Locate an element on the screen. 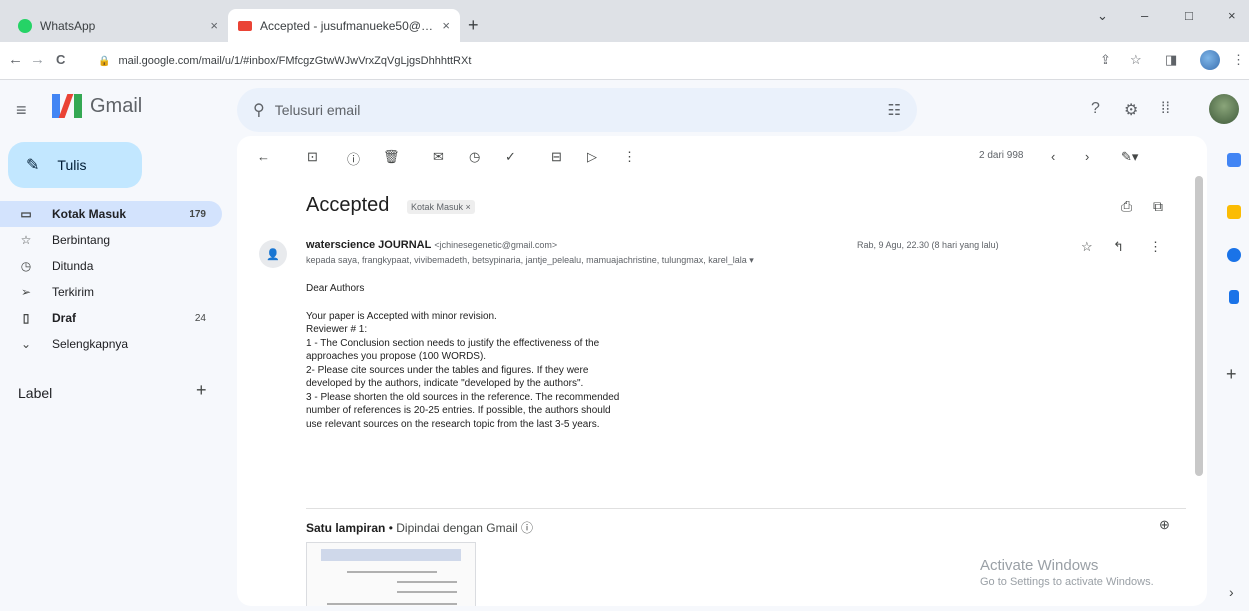 The width and height of the screenshot is (1249, 611). back-button: ← is located at coordinates (15, 59).